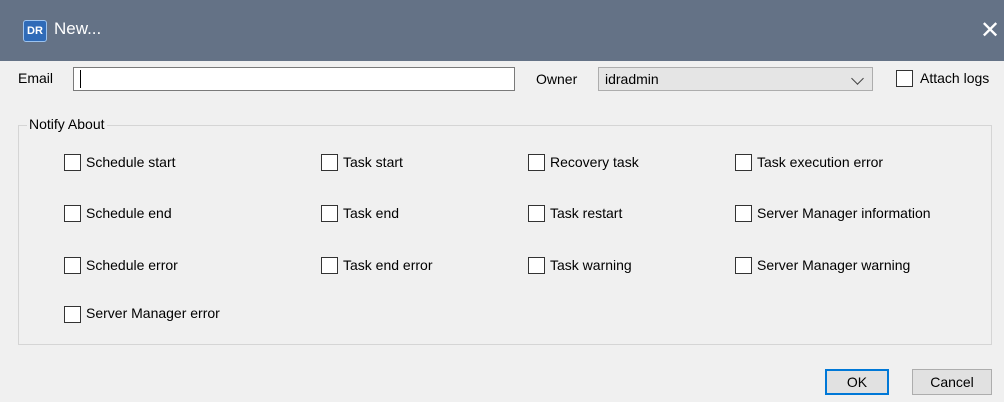 The image size is (1004, 402). I want to click on text-caret, so click(80, 79).